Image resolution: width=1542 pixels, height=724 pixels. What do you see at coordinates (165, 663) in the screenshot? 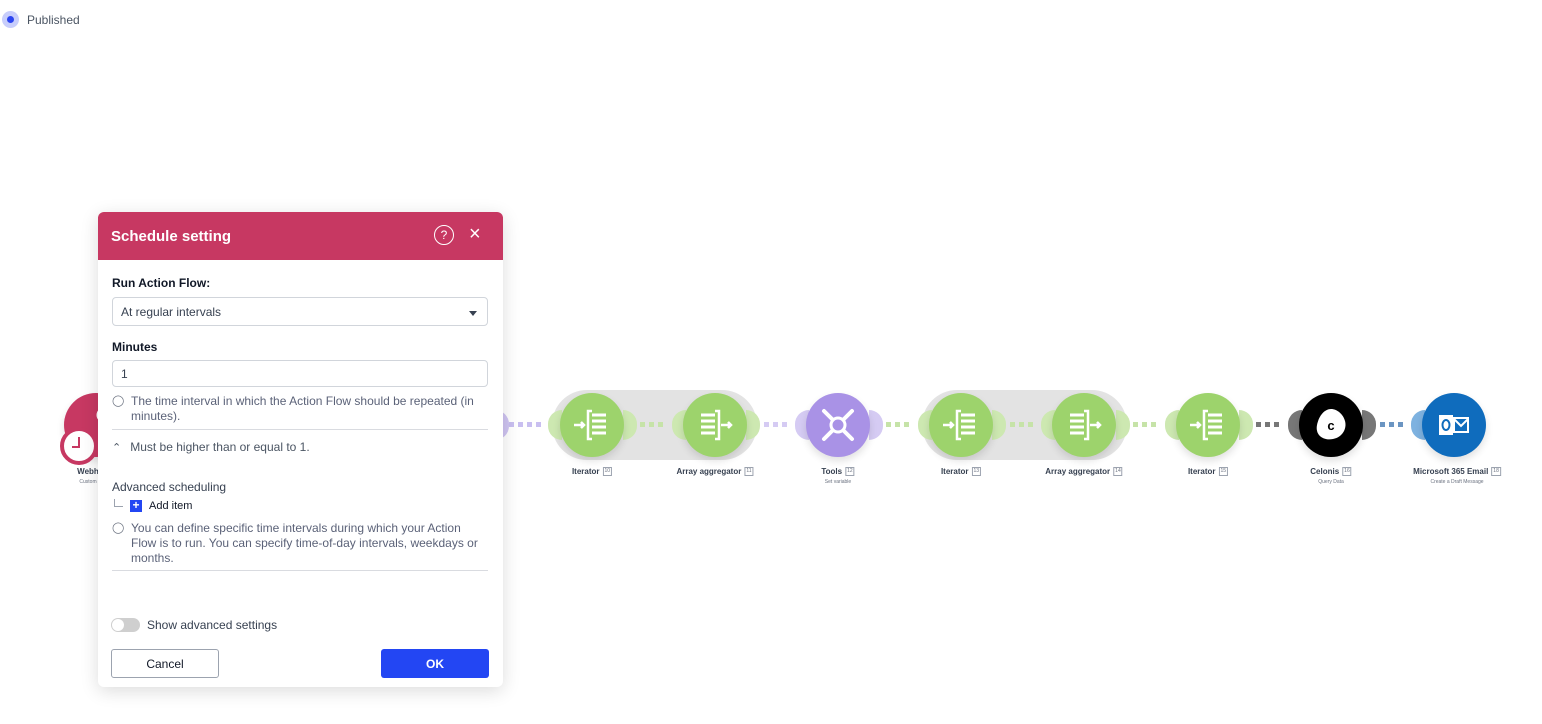
I see `cancel-button: Cancel` at bounding box center [165, 663].